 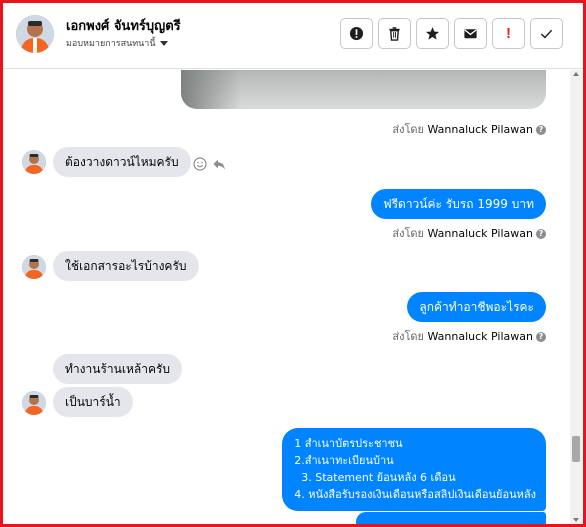 What do you see at coordinates (209, 164) in the screenshot?
I see `message-actions` at bounding box center [209, 164].